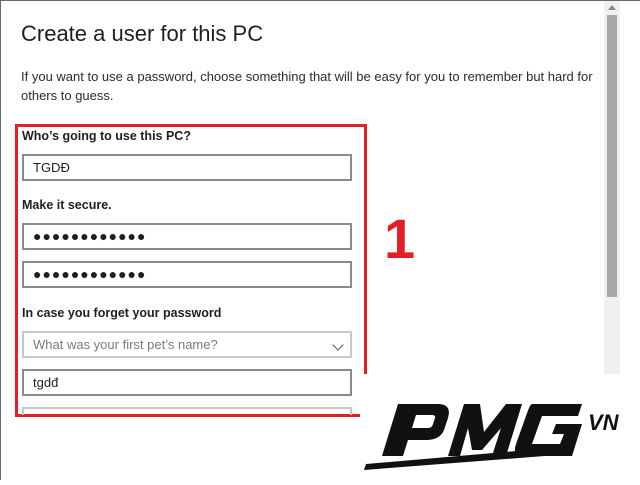 This screenshot has height=485, width=640. What do you see at coordinates (400, 238) in the screenshot?
I see `step-number-annotation: 1` at bounding box center [400, 238].